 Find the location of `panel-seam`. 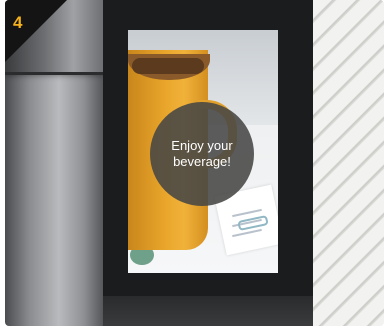

panel-seam is located at coordinates (54, 73).